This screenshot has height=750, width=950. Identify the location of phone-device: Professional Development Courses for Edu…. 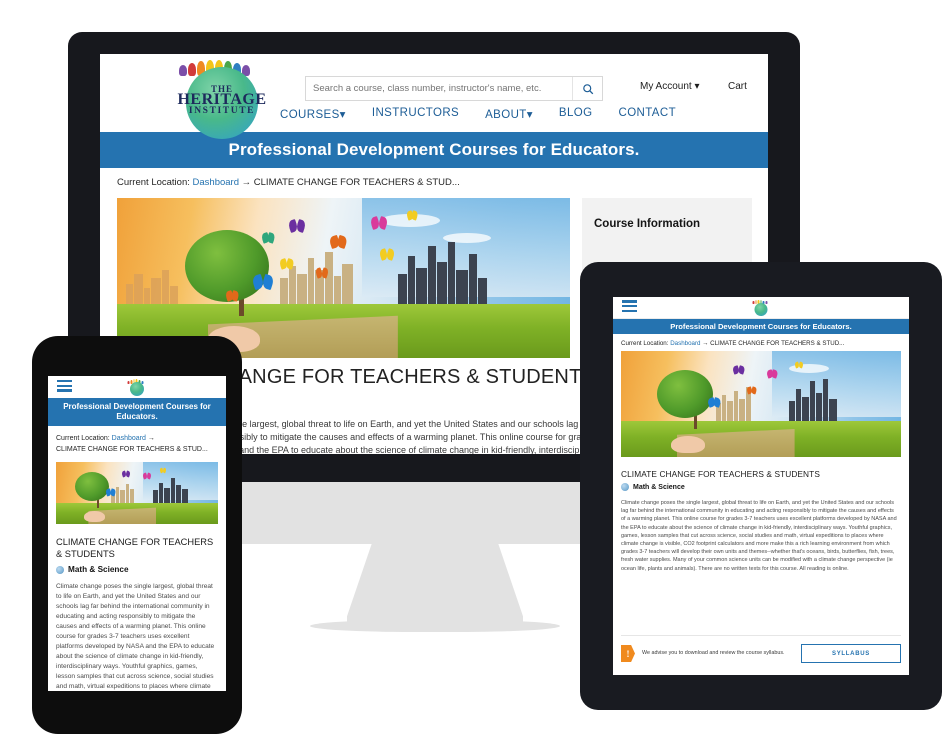
(137, 535).